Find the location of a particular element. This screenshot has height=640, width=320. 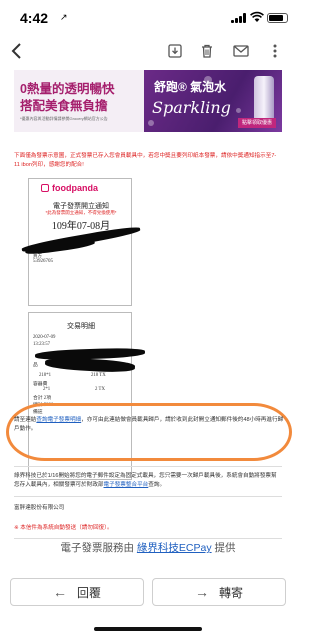

detail-item-label: 品 is located at coordinates (35, 365).